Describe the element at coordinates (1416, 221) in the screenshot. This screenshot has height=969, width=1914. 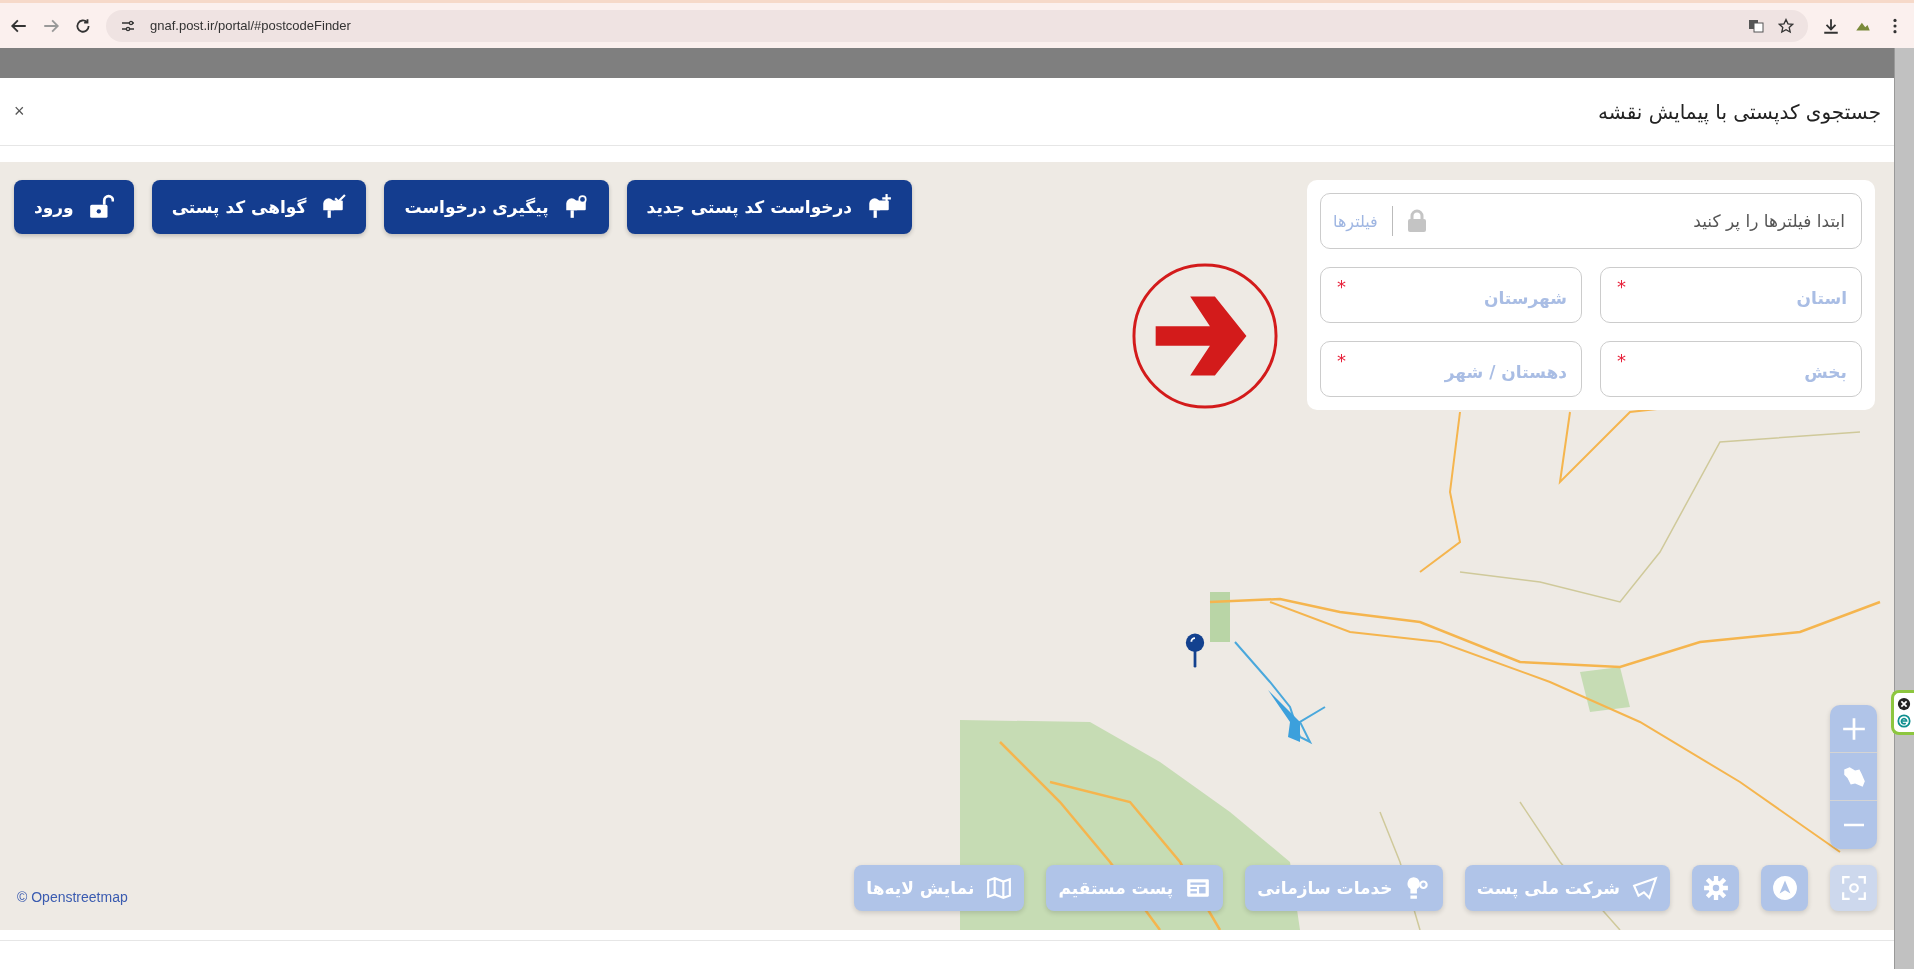
I see `lock-icon` at that location.